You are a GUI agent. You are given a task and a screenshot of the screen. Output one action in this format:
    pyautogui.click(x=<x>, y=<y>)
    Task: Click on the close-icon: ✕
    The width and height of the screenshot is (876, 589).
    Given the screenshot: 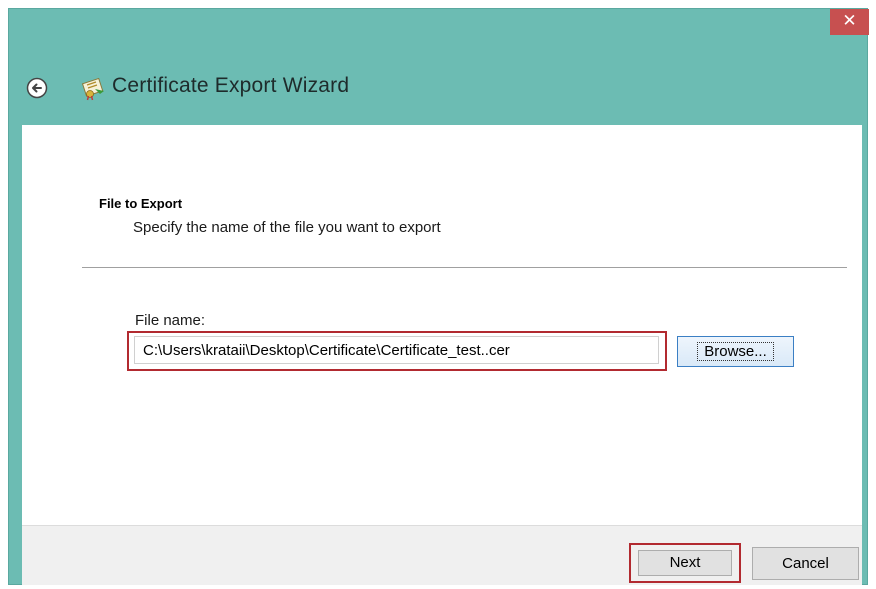 What is the action you would take?
    pyautogui.click(x=849, y=21)
    